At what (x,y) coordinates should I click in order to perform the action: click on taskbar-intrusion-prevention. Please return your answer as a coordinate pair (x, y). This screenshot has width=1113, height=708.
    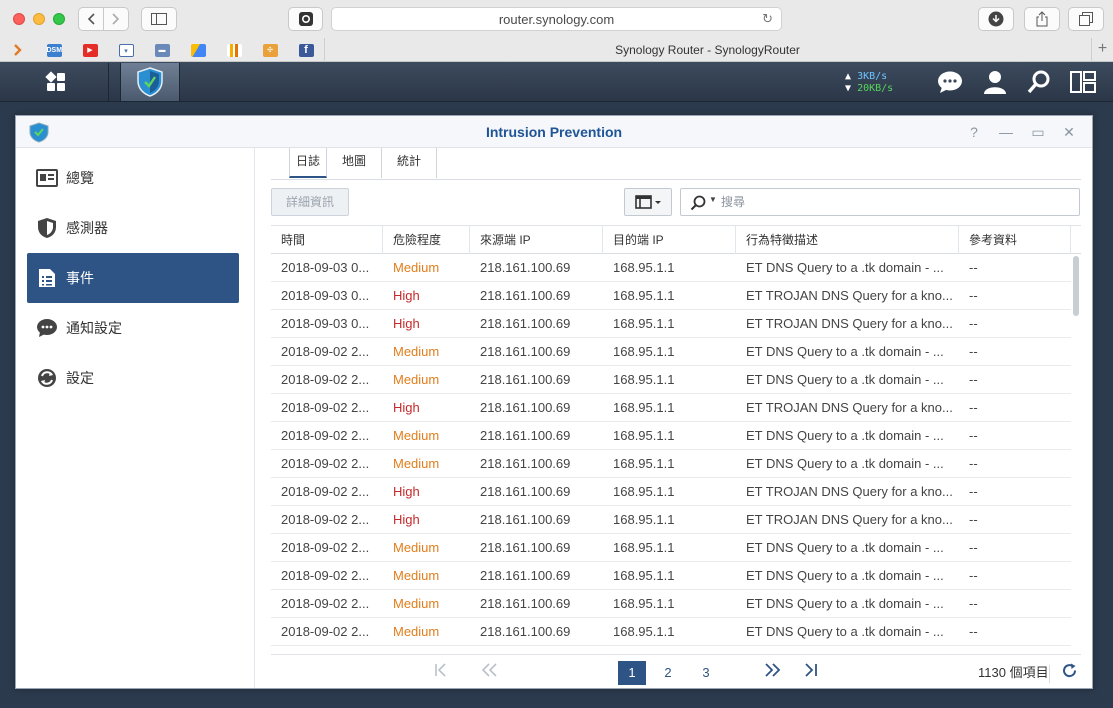
    Looking at the image, I should click on (150, 82).